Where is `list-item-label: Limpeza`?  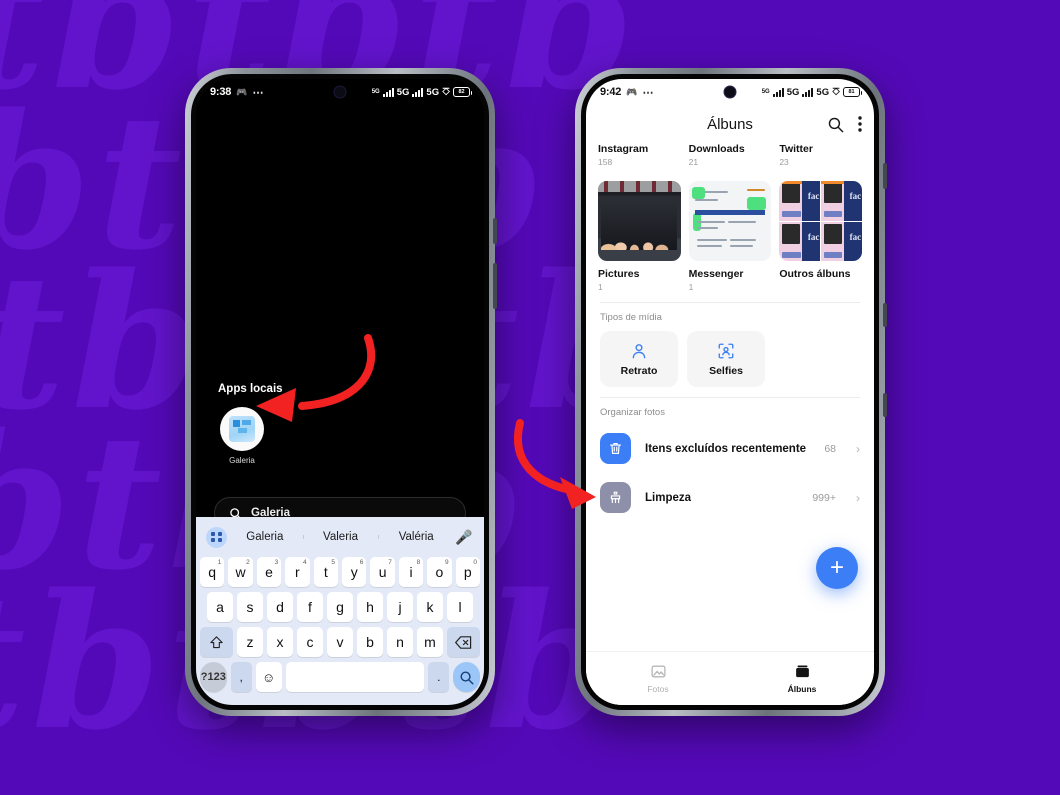
list-item-label: Limpeza is located at coordinates (668, 497).